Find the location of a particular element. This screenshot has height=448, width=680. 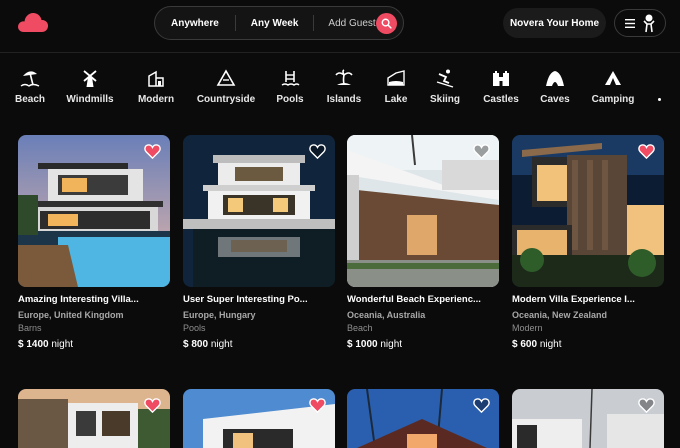

header-divider is located at coordinates (340, 52).